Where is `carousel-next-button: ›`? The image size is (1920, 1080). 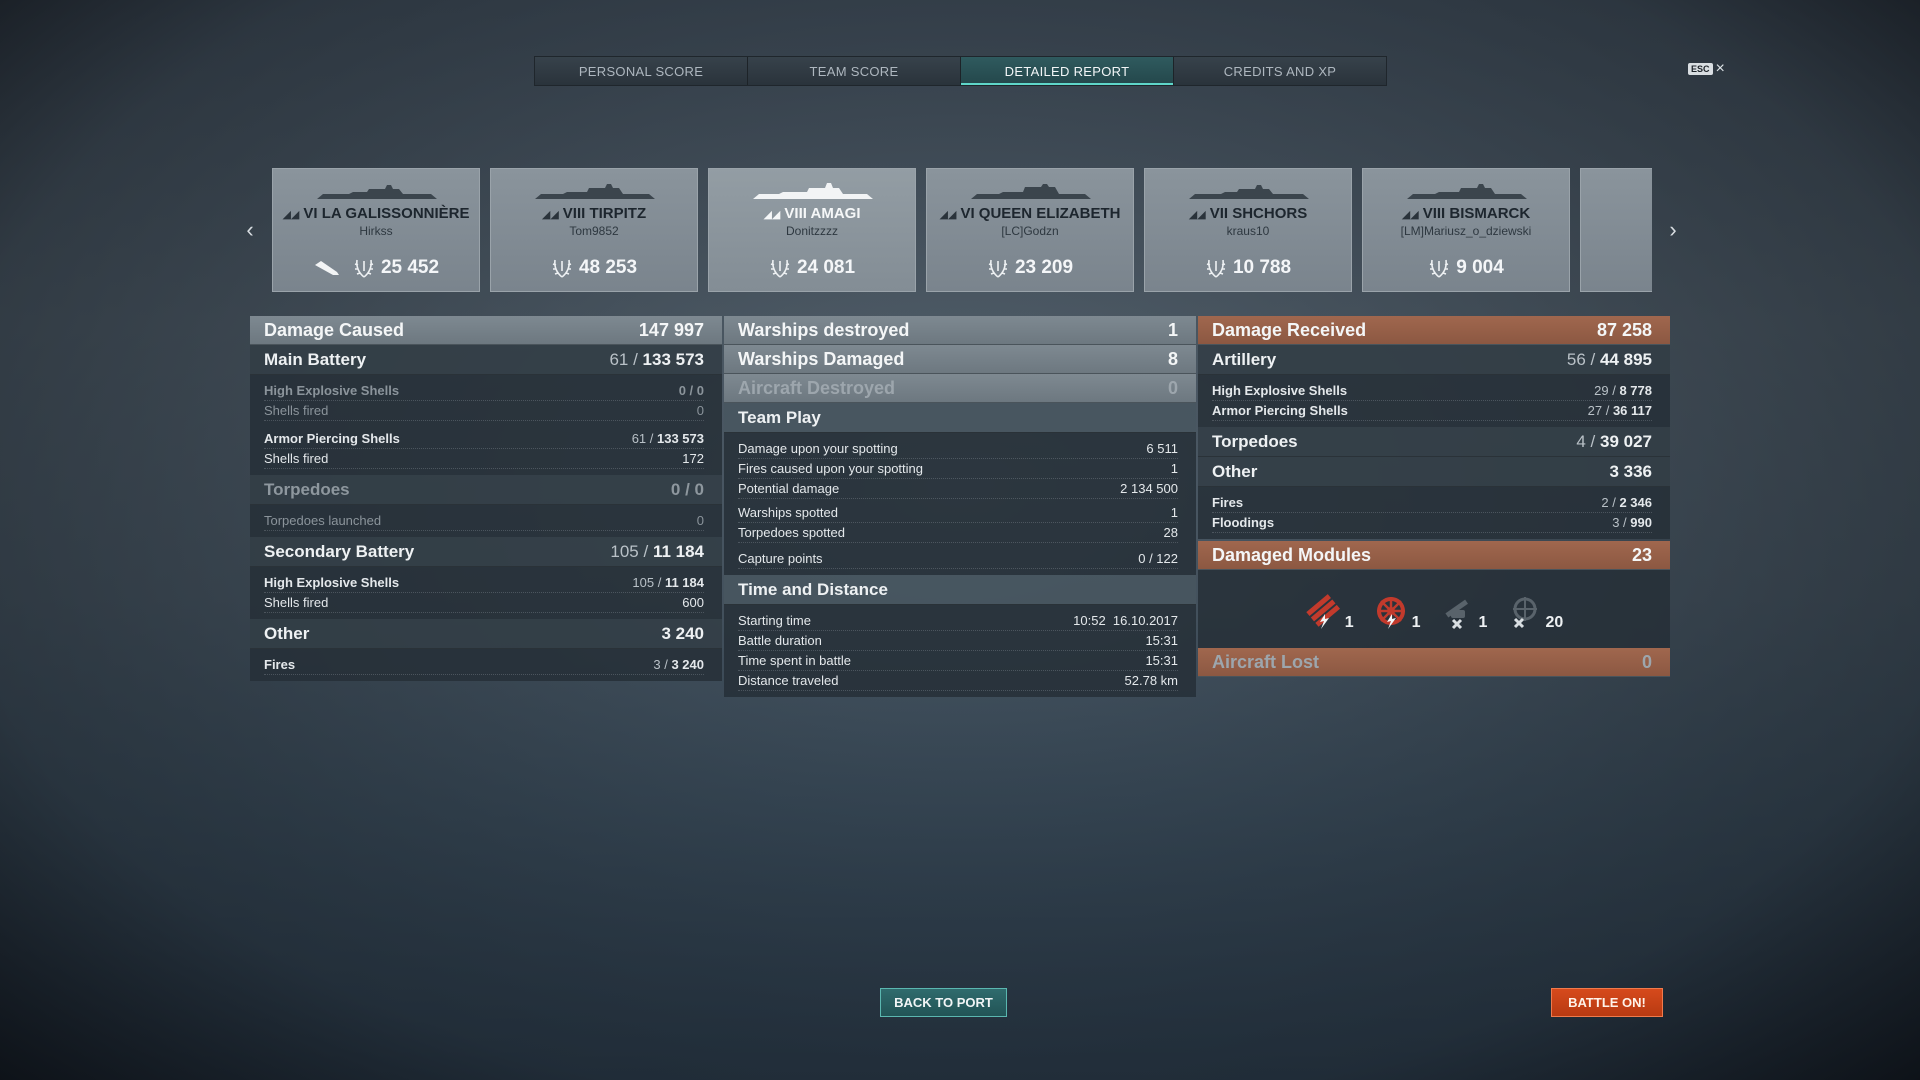
carousel-next-button: › is located at coordinates (1673, 229).